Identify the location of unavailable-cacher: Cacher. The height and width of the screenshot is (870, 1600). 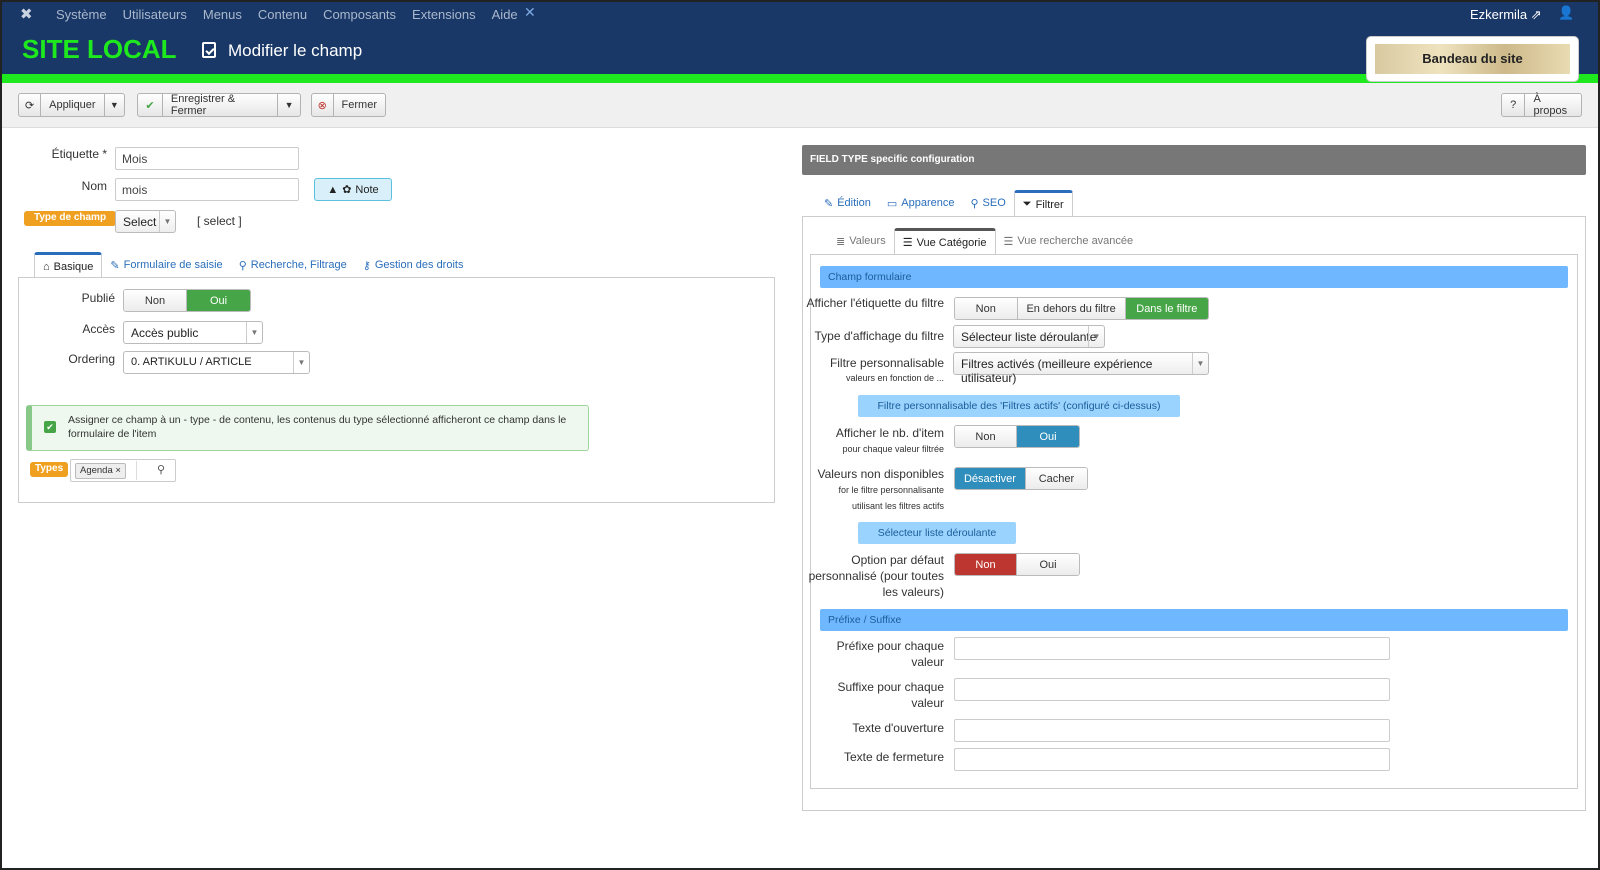
(1056, 478).